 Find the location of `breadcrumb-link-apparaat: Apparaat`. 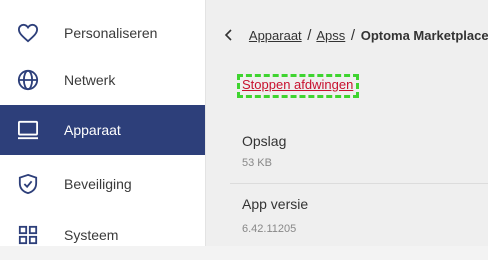

breadcrumb-link-apparaat: Apparaat is located at coordinates (275, 35).